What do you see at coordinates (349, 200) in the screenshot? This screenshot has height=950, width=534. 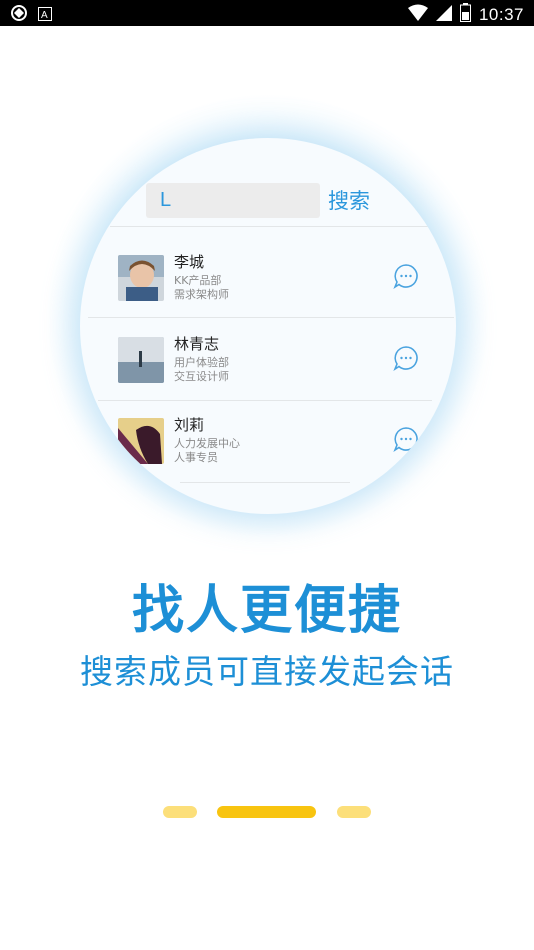 I see `search-button: 搜索` at bounding box center [349, 200].